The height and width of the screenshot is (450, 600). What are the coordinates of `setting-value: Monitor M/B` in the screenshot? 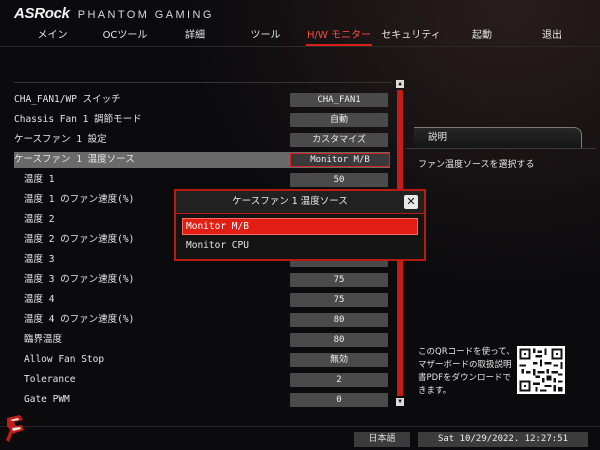 It's located at (340, 160).